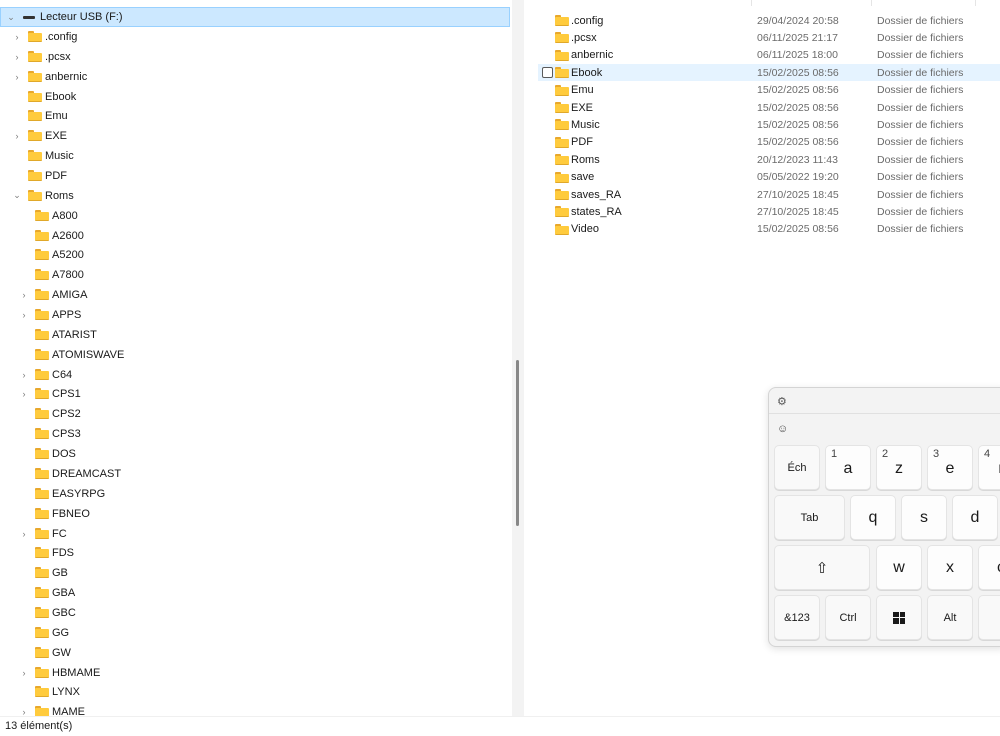  I want to click on tree-item: A2600, so click(255, 236).